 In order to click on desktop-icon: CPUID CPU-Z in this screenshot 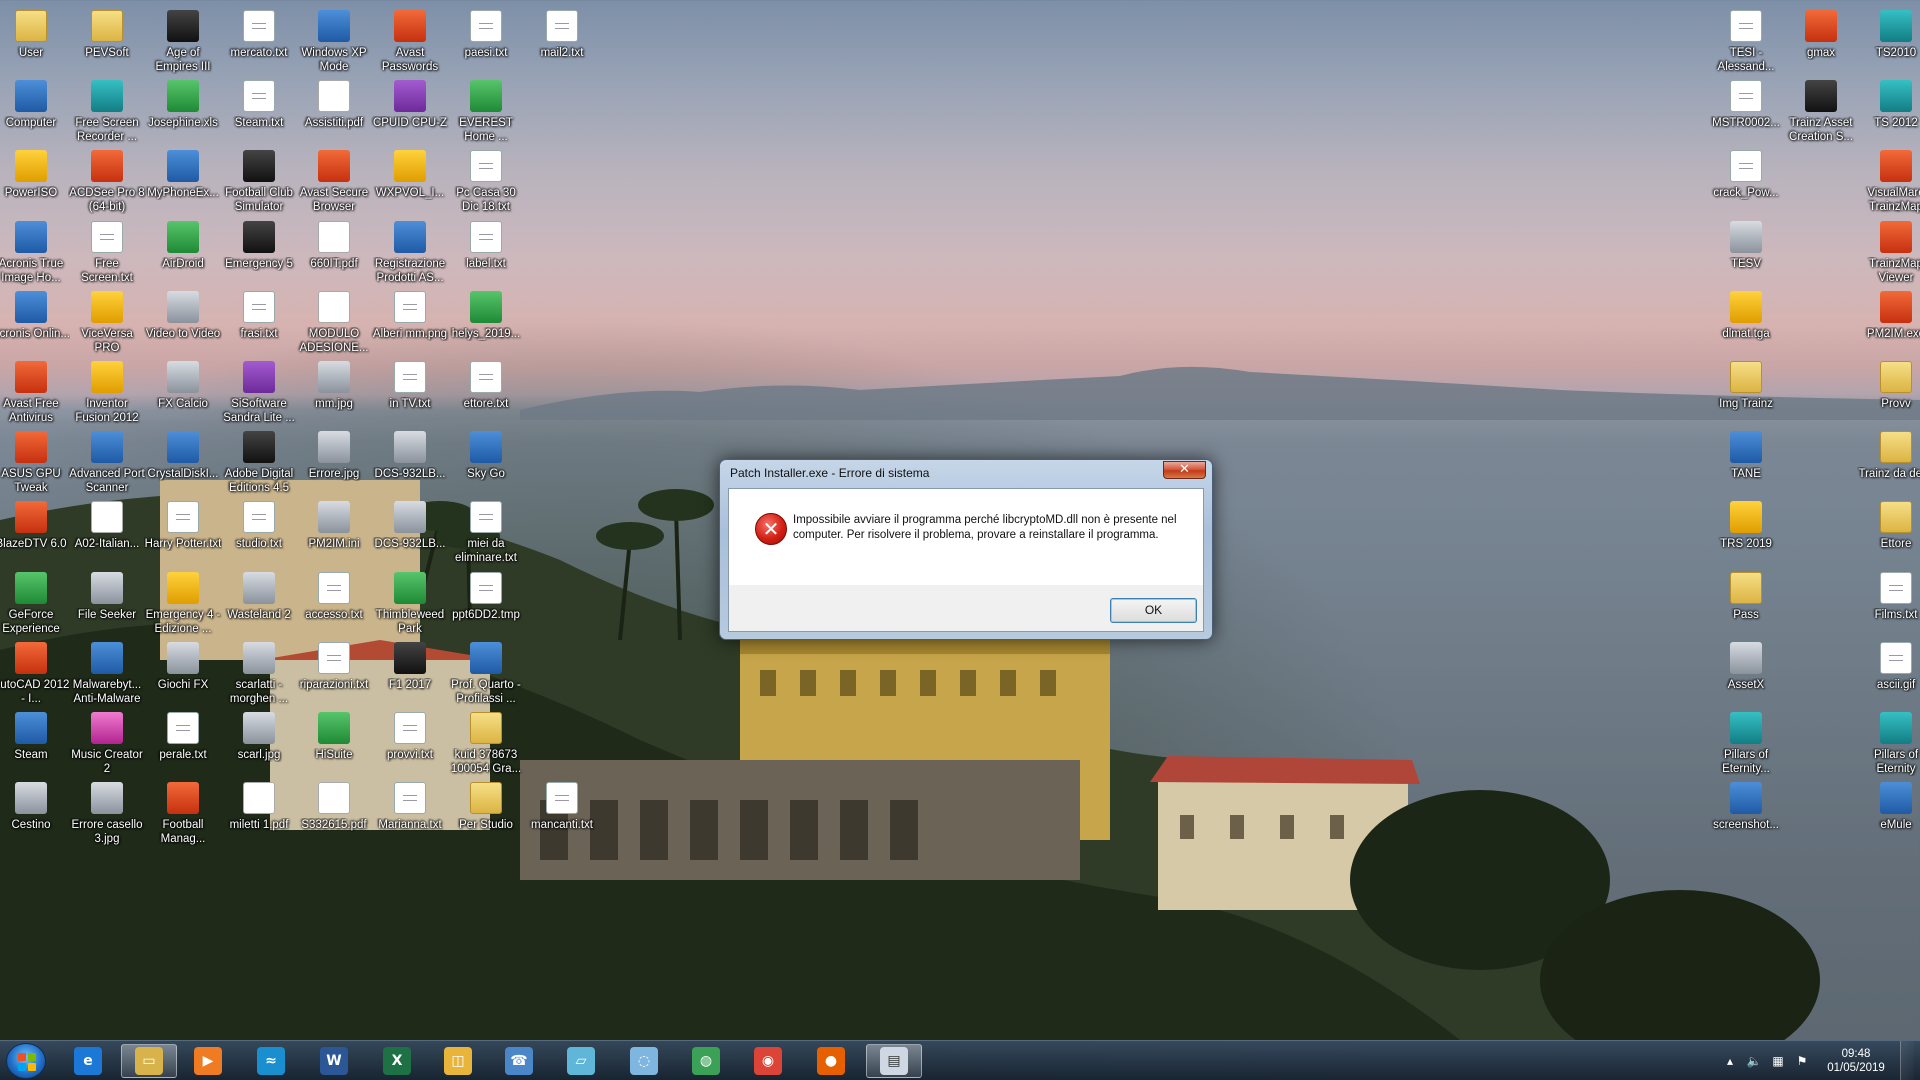, I will do `click(410, 114)`.